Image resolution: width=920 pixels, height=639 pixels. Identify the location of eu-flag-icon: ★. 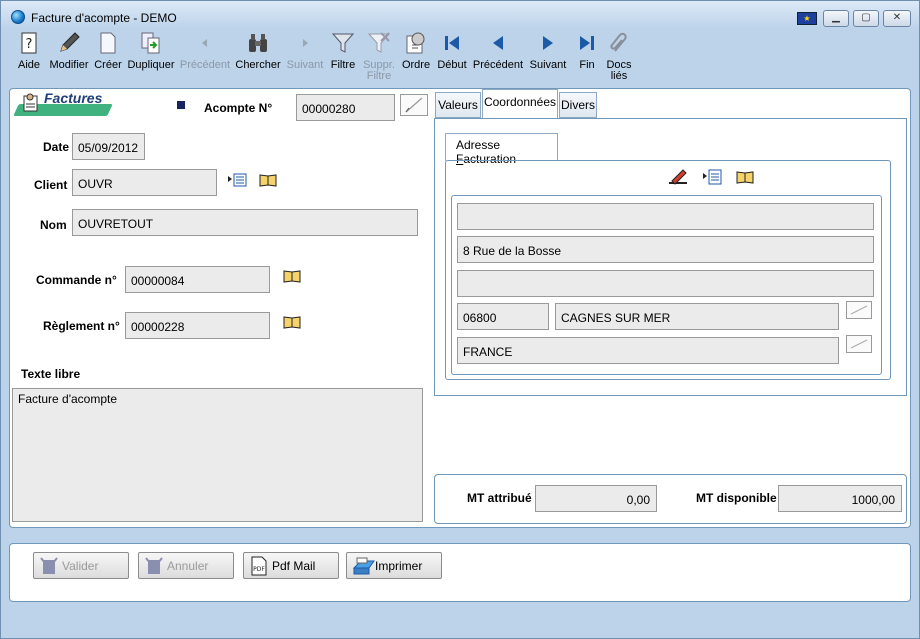
(807, 18).